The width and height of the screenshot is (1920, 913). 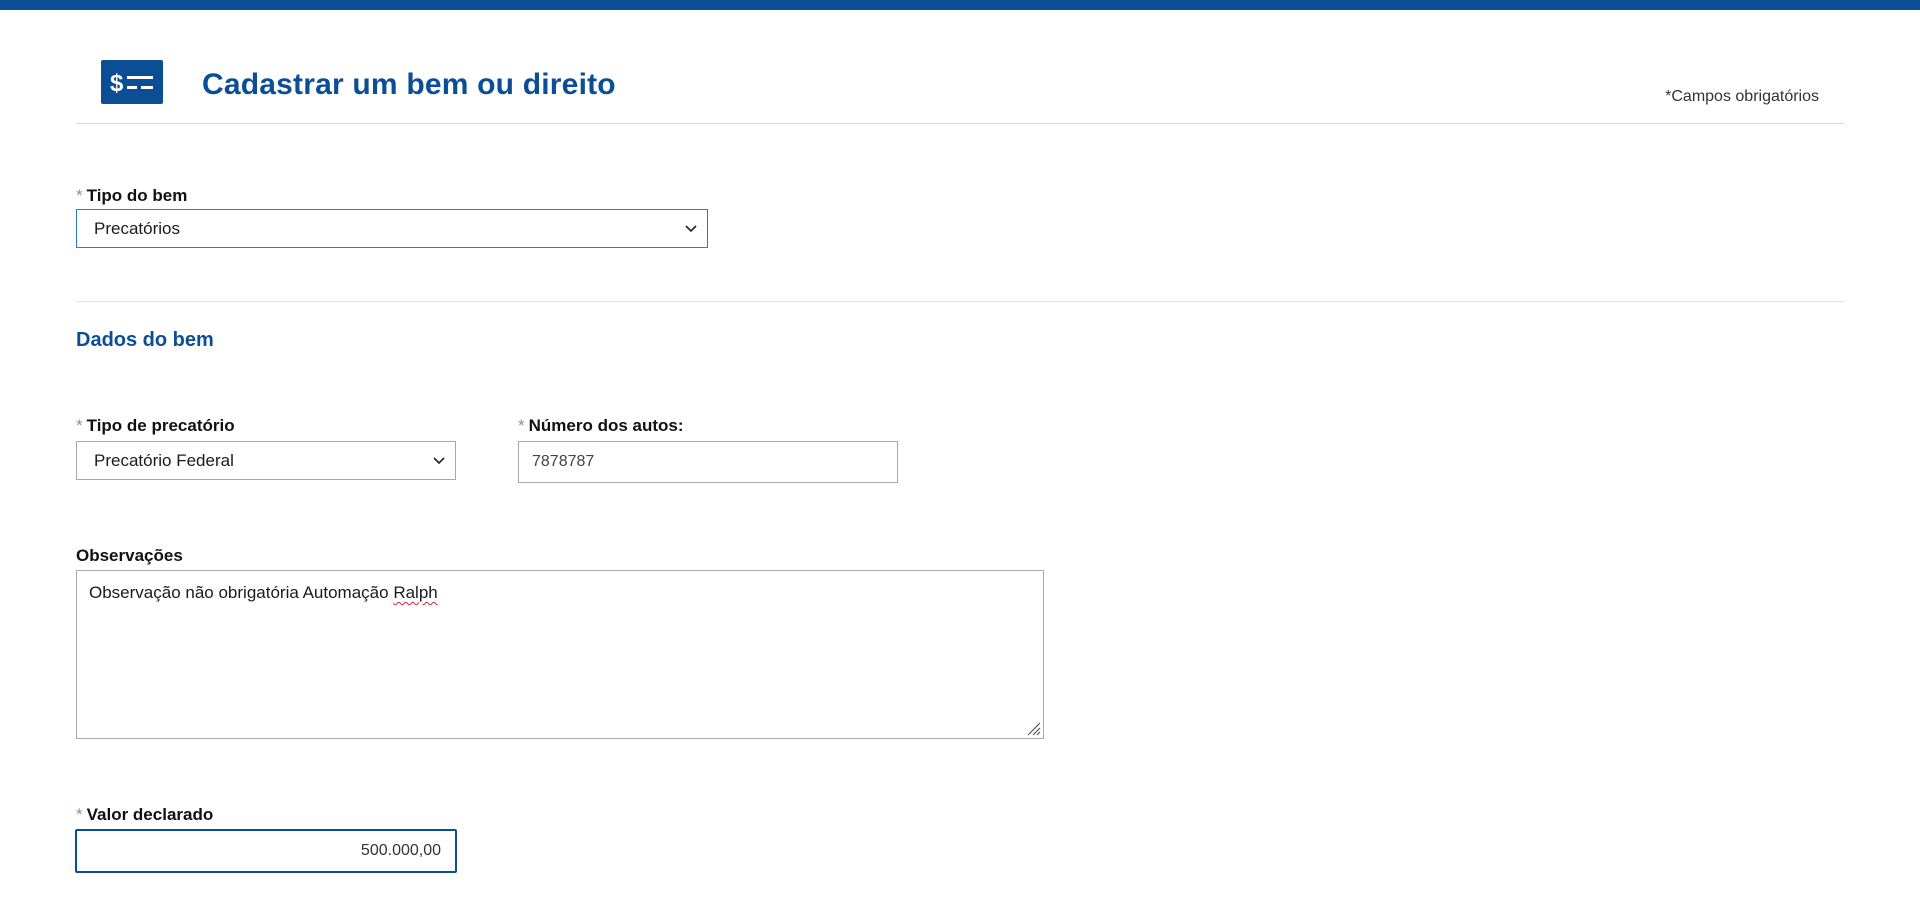 I want to click on observacoes-text: Observação não obrigatória Automação, so click(x=241, y=592).